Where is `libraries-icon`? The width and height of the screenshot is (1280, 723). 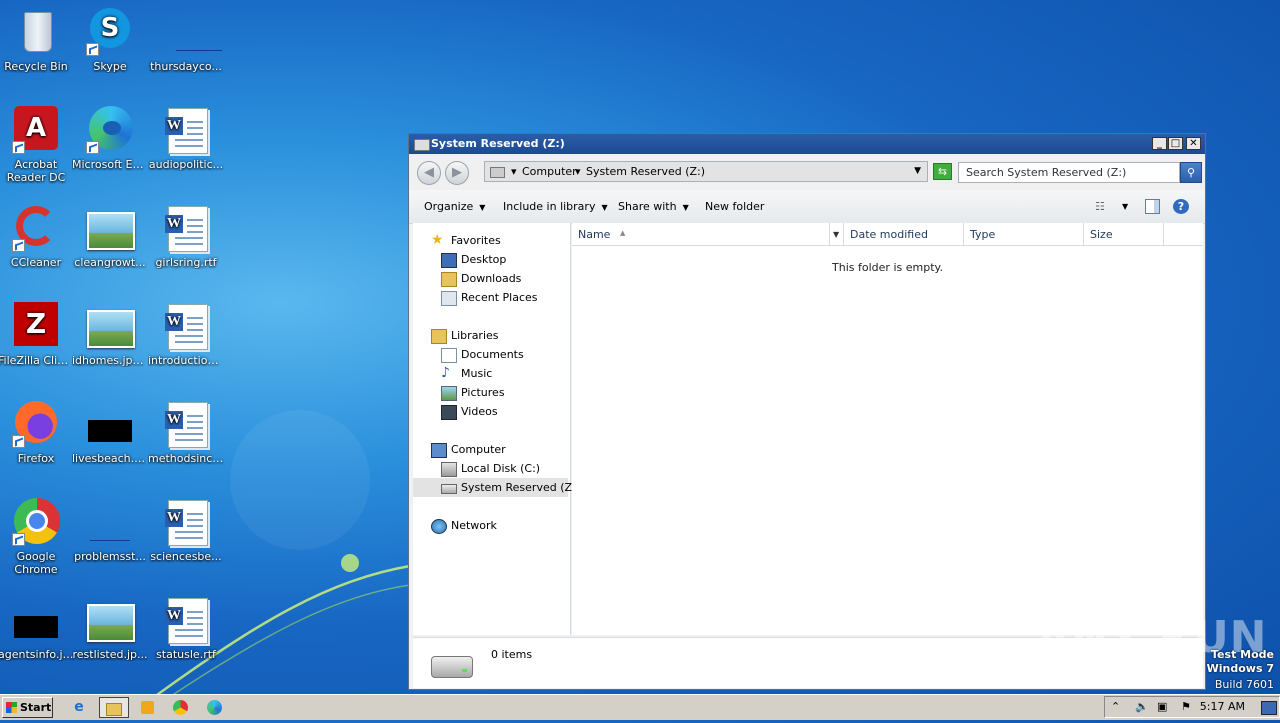
libraries-icon is located at coordinates (439, 336).